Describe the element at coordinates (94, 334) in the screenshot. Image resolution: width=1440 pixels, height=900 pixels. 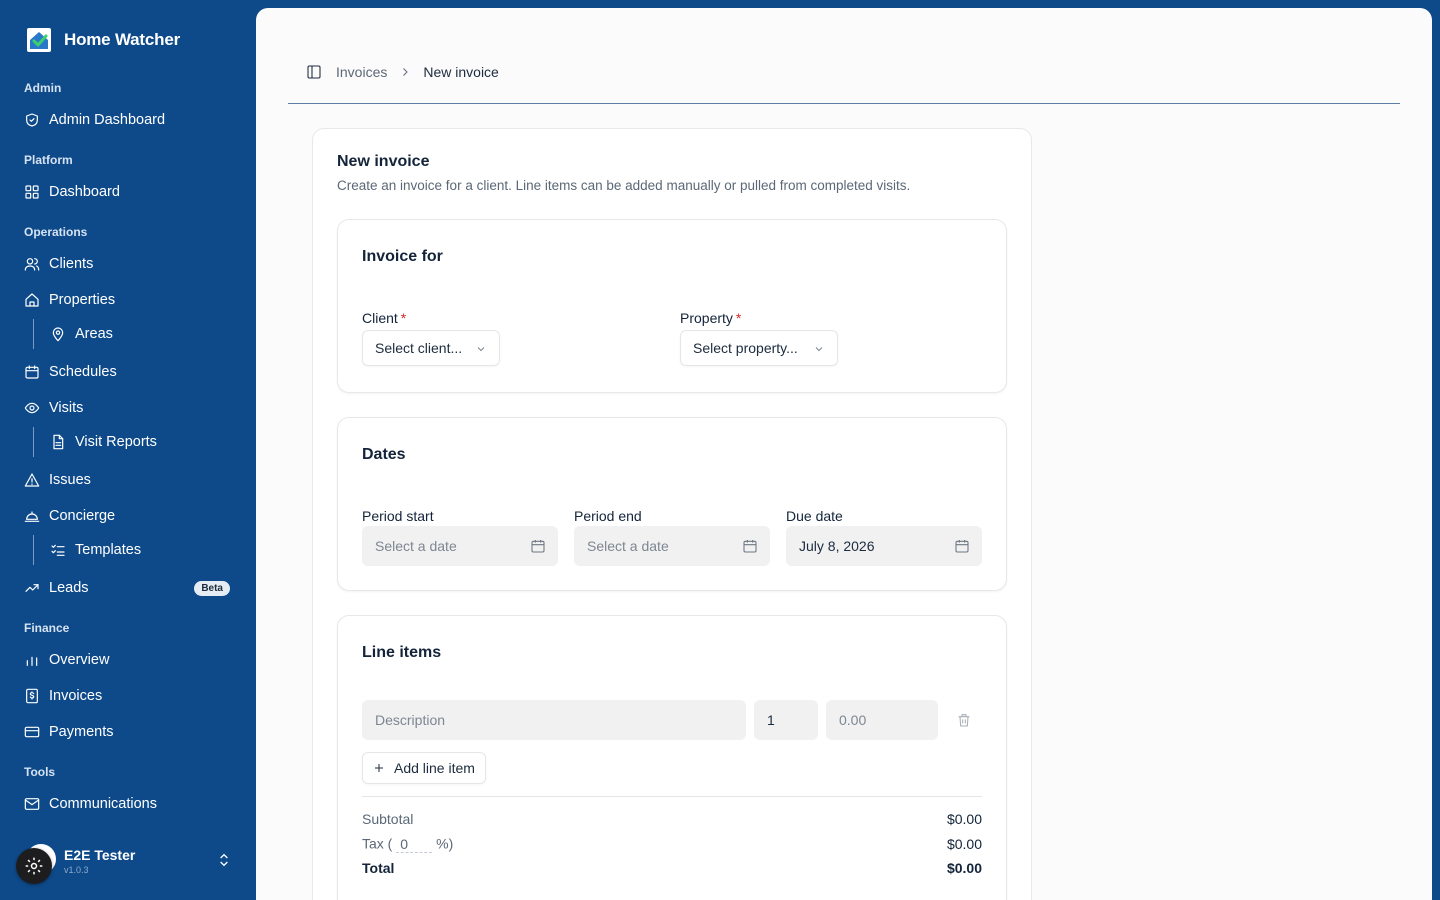
I see `sidebar-item-label: Areas` at that location.